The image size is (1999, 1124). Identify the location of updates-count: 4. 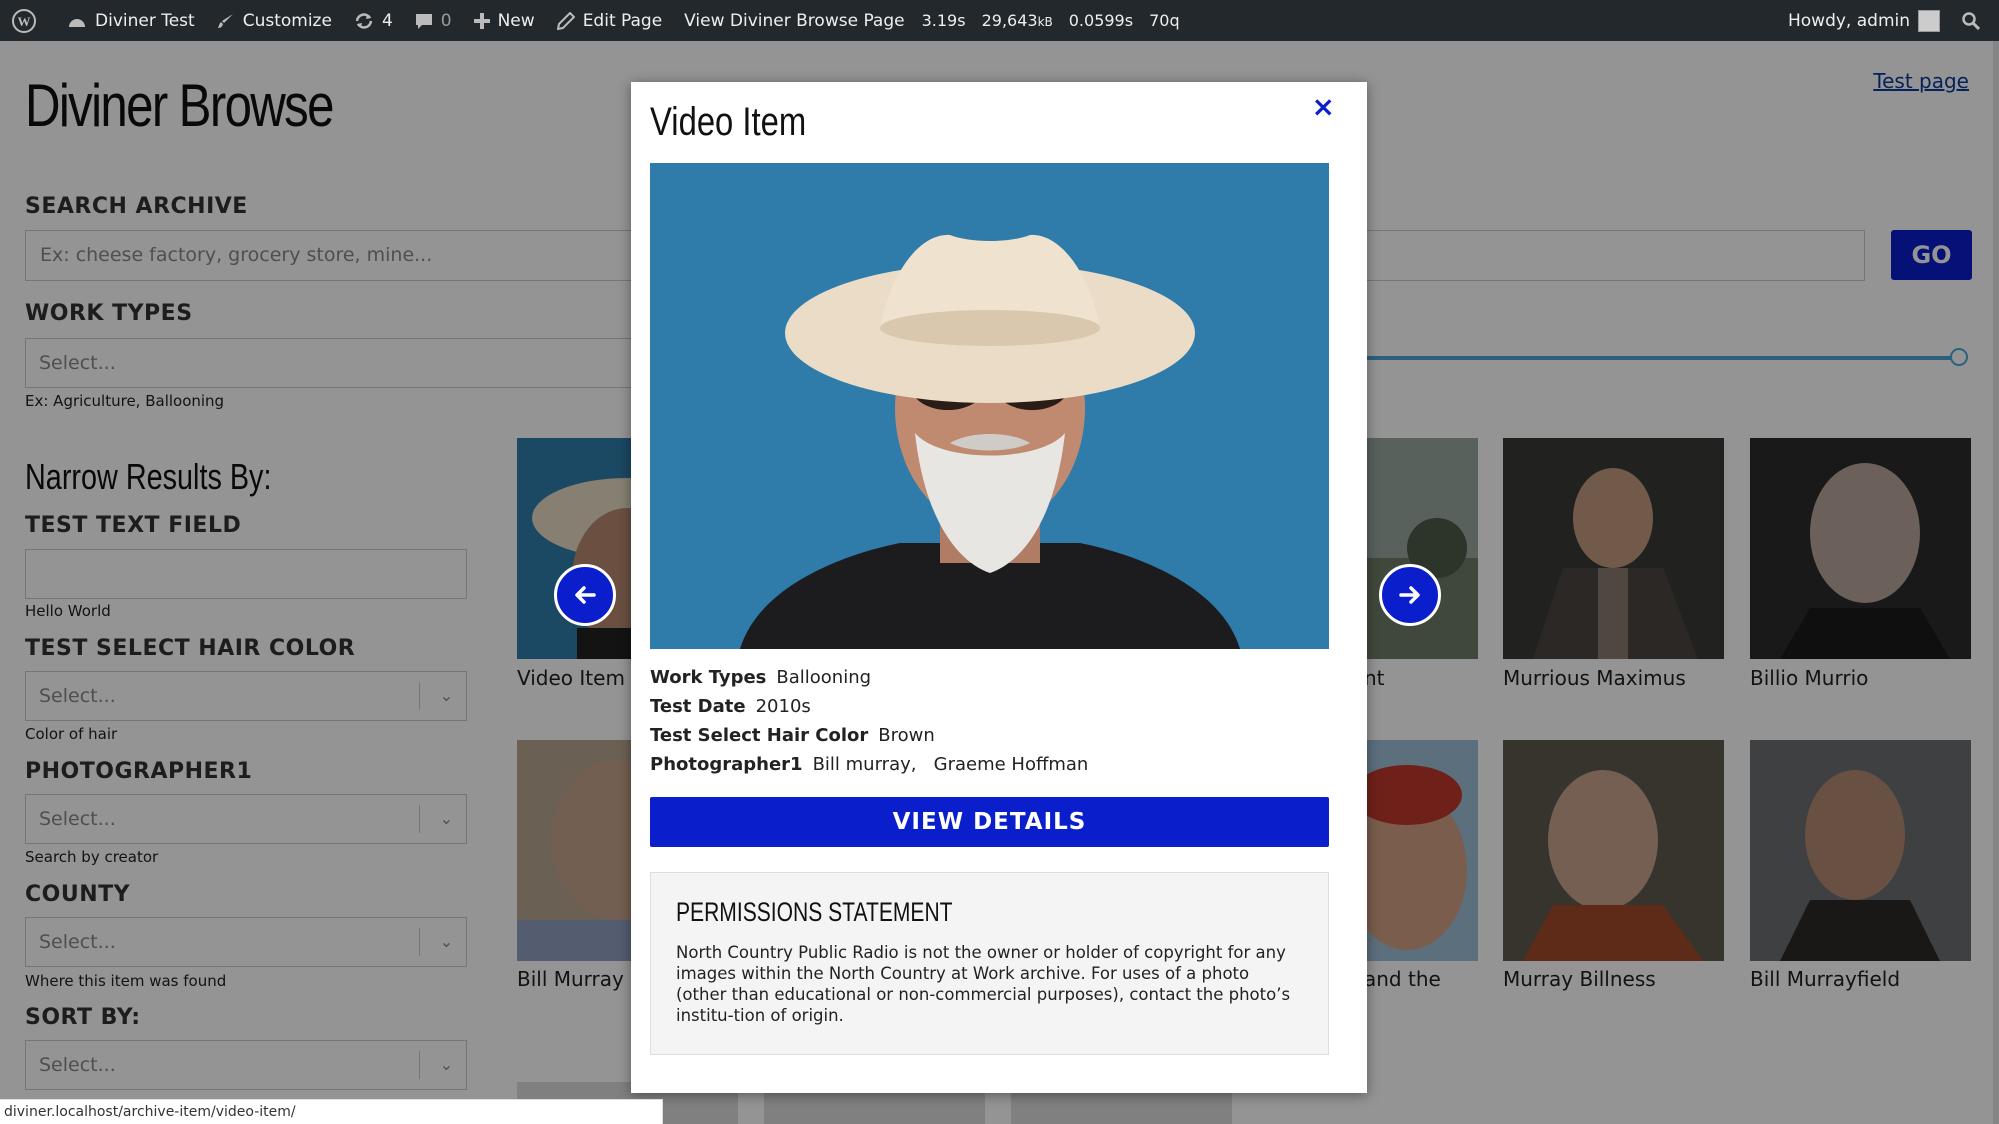
(387, 20).